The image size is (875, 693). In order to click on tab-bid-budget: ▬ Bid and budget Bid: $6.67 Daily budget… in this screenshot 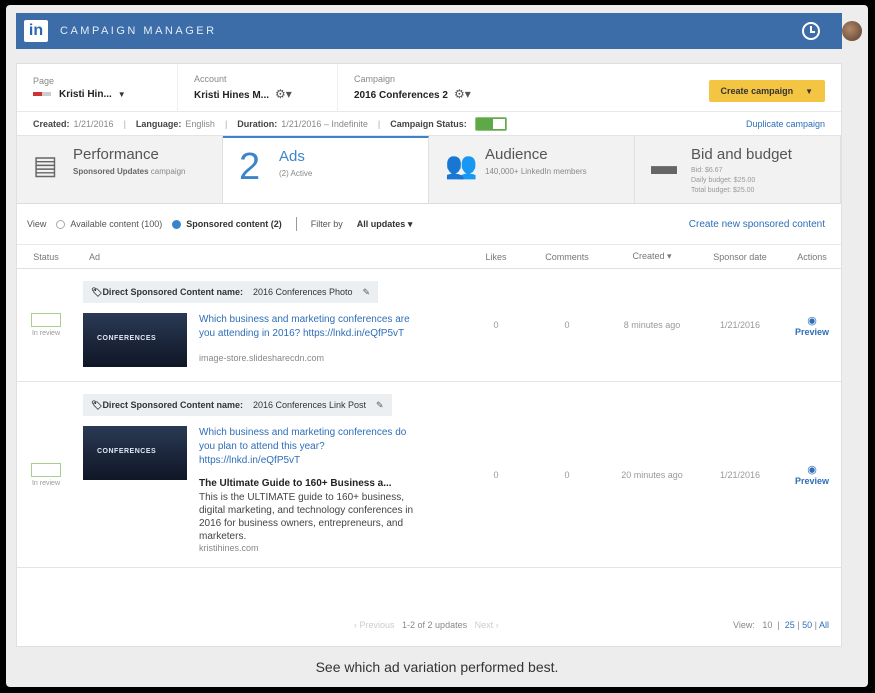, I will do `click(738, 169)`.